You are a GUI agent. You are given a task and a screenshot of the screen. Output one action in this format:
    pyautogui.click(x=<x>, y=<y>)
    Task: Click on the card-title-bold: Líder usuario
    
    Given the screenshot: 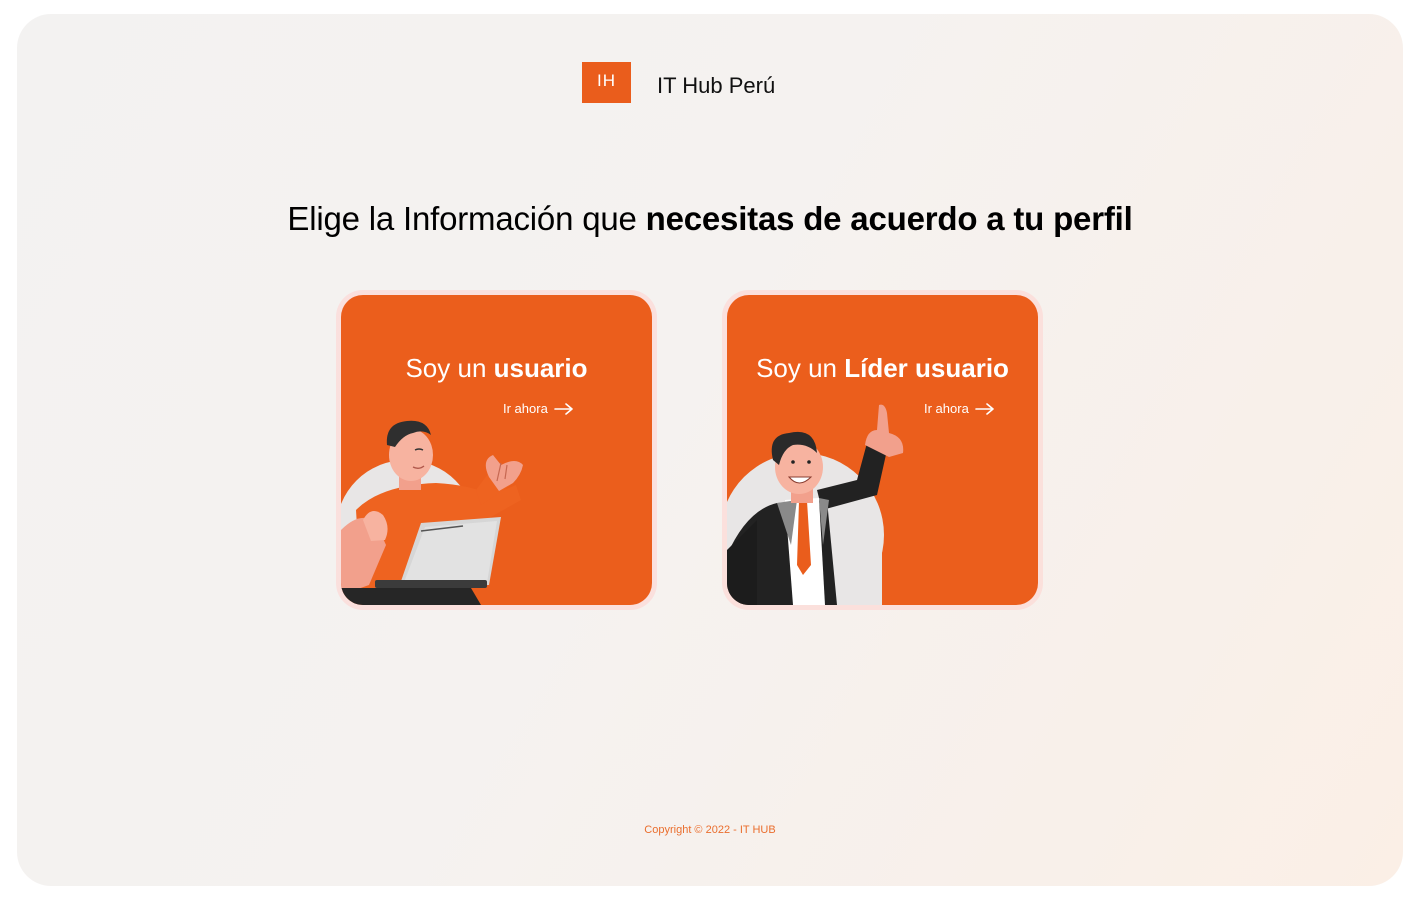 What is the action you would take?
    pyautogui.click(x=926, y=368)
    